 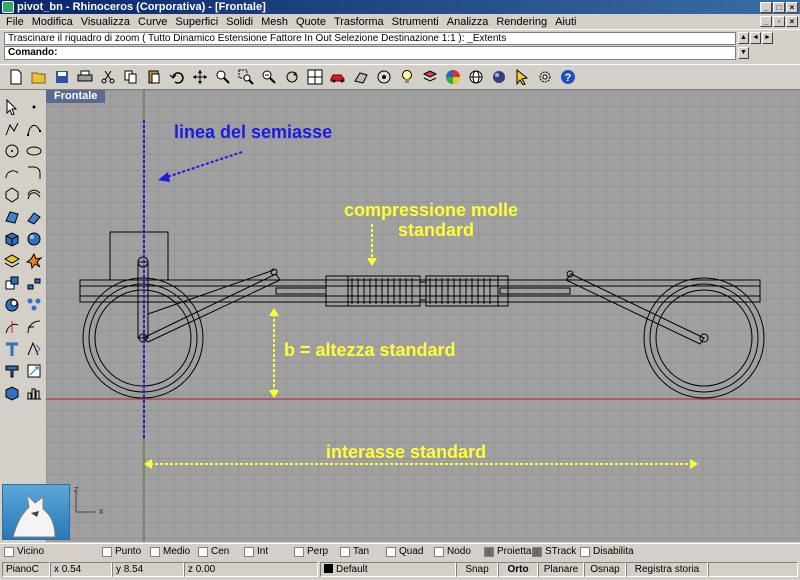 I want to click on osnap-tan: Tan, so click(x=354, y=551).